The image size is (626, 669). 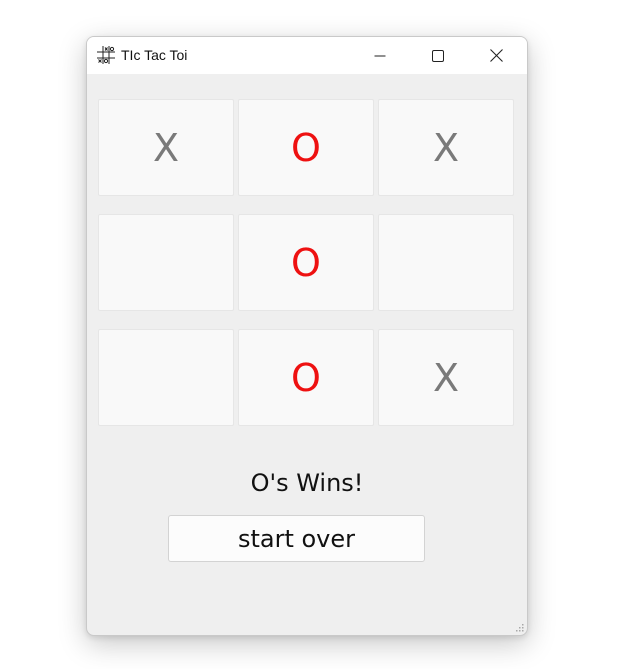 What do you see at coordinates (307, 483) in the screenshot?
I see `game-status-text: O's Wins!` at bounding box center [307, 483].